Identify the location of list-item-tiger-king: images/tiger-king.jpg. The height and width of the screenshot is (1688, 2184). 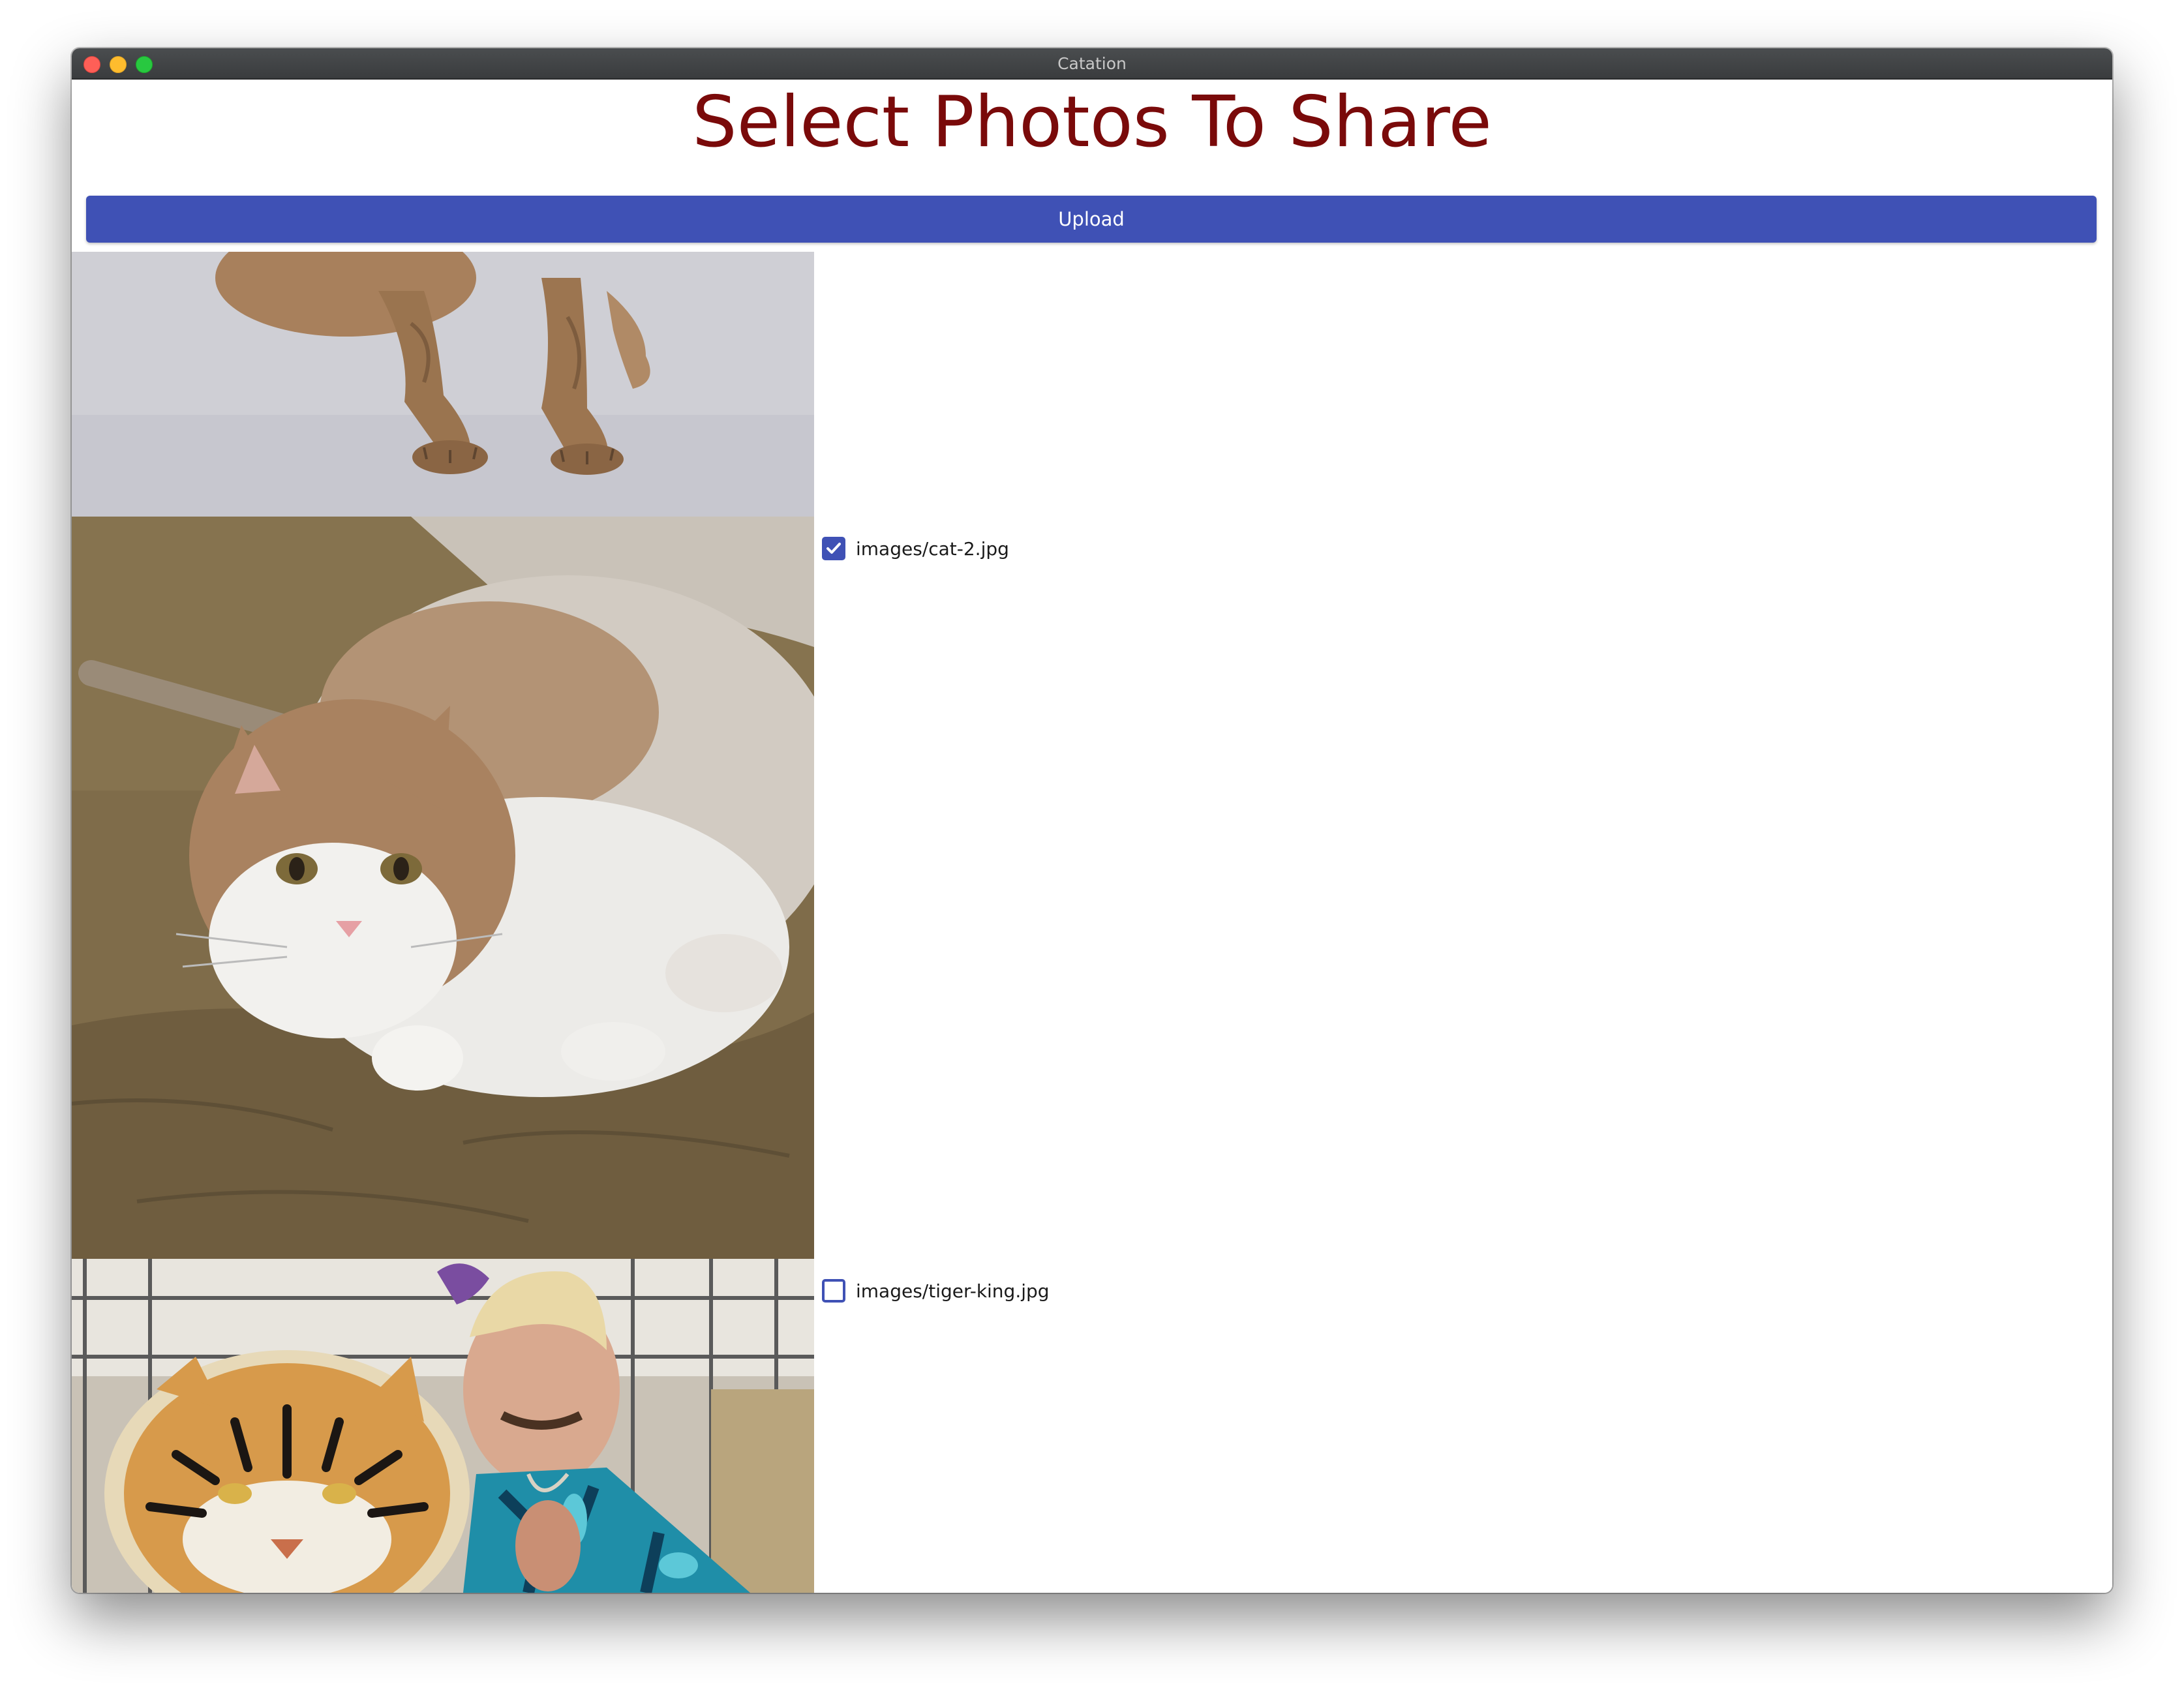
(936, 1291).